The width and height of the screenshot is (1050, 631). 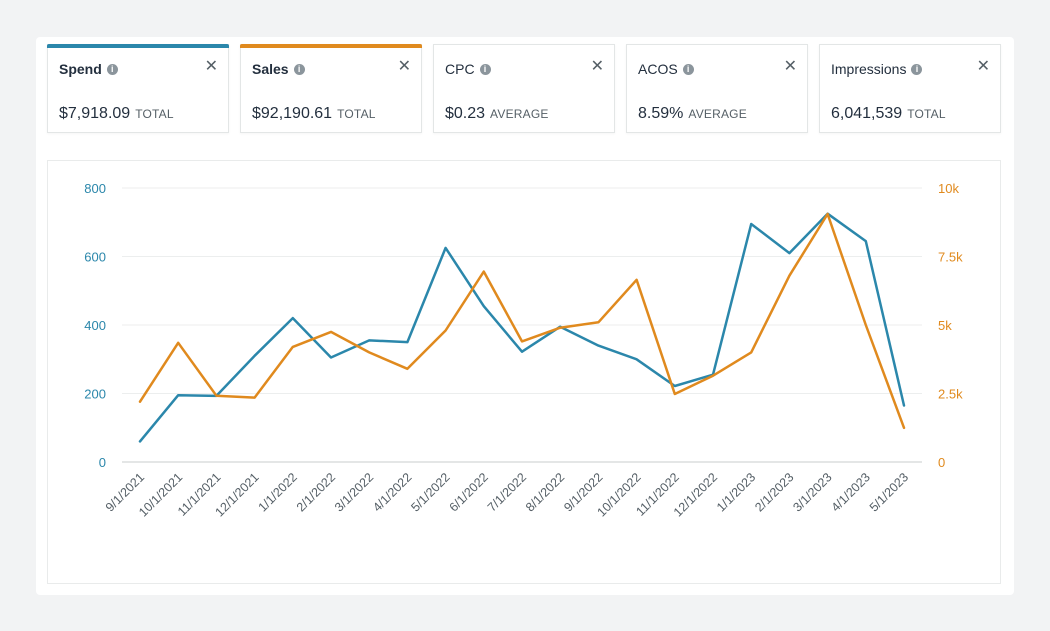 I want to click on x-tick-label: 7/1/2022, so click(x=507, y=492).